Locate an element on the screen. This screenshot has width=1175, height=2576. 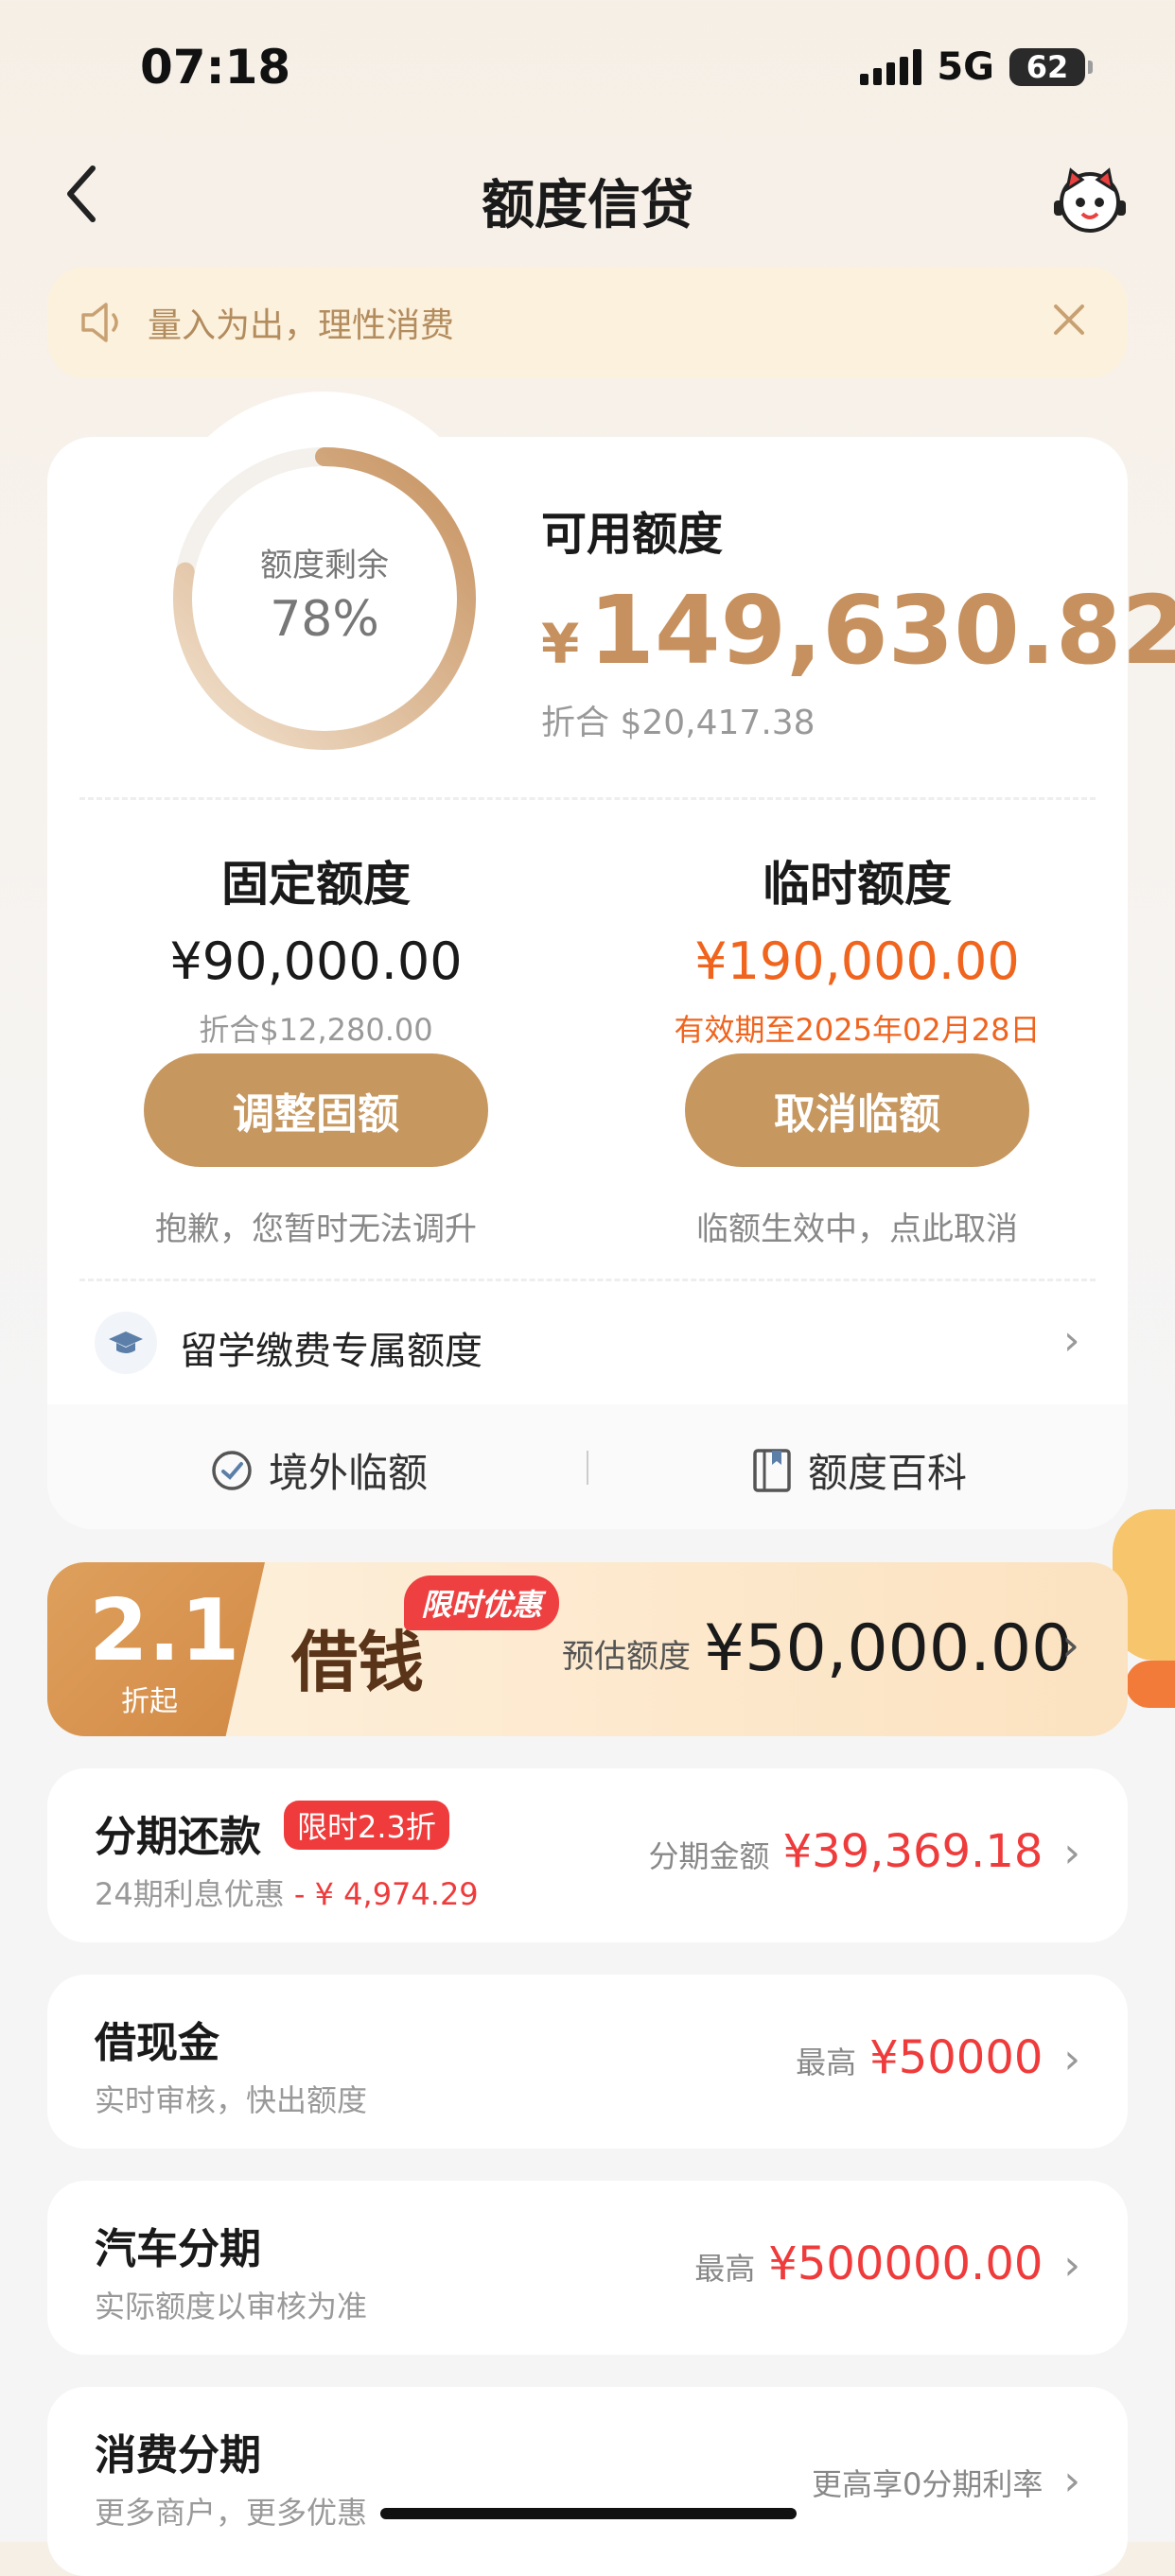
network-type: 5G is located at coordinates (965, 67).